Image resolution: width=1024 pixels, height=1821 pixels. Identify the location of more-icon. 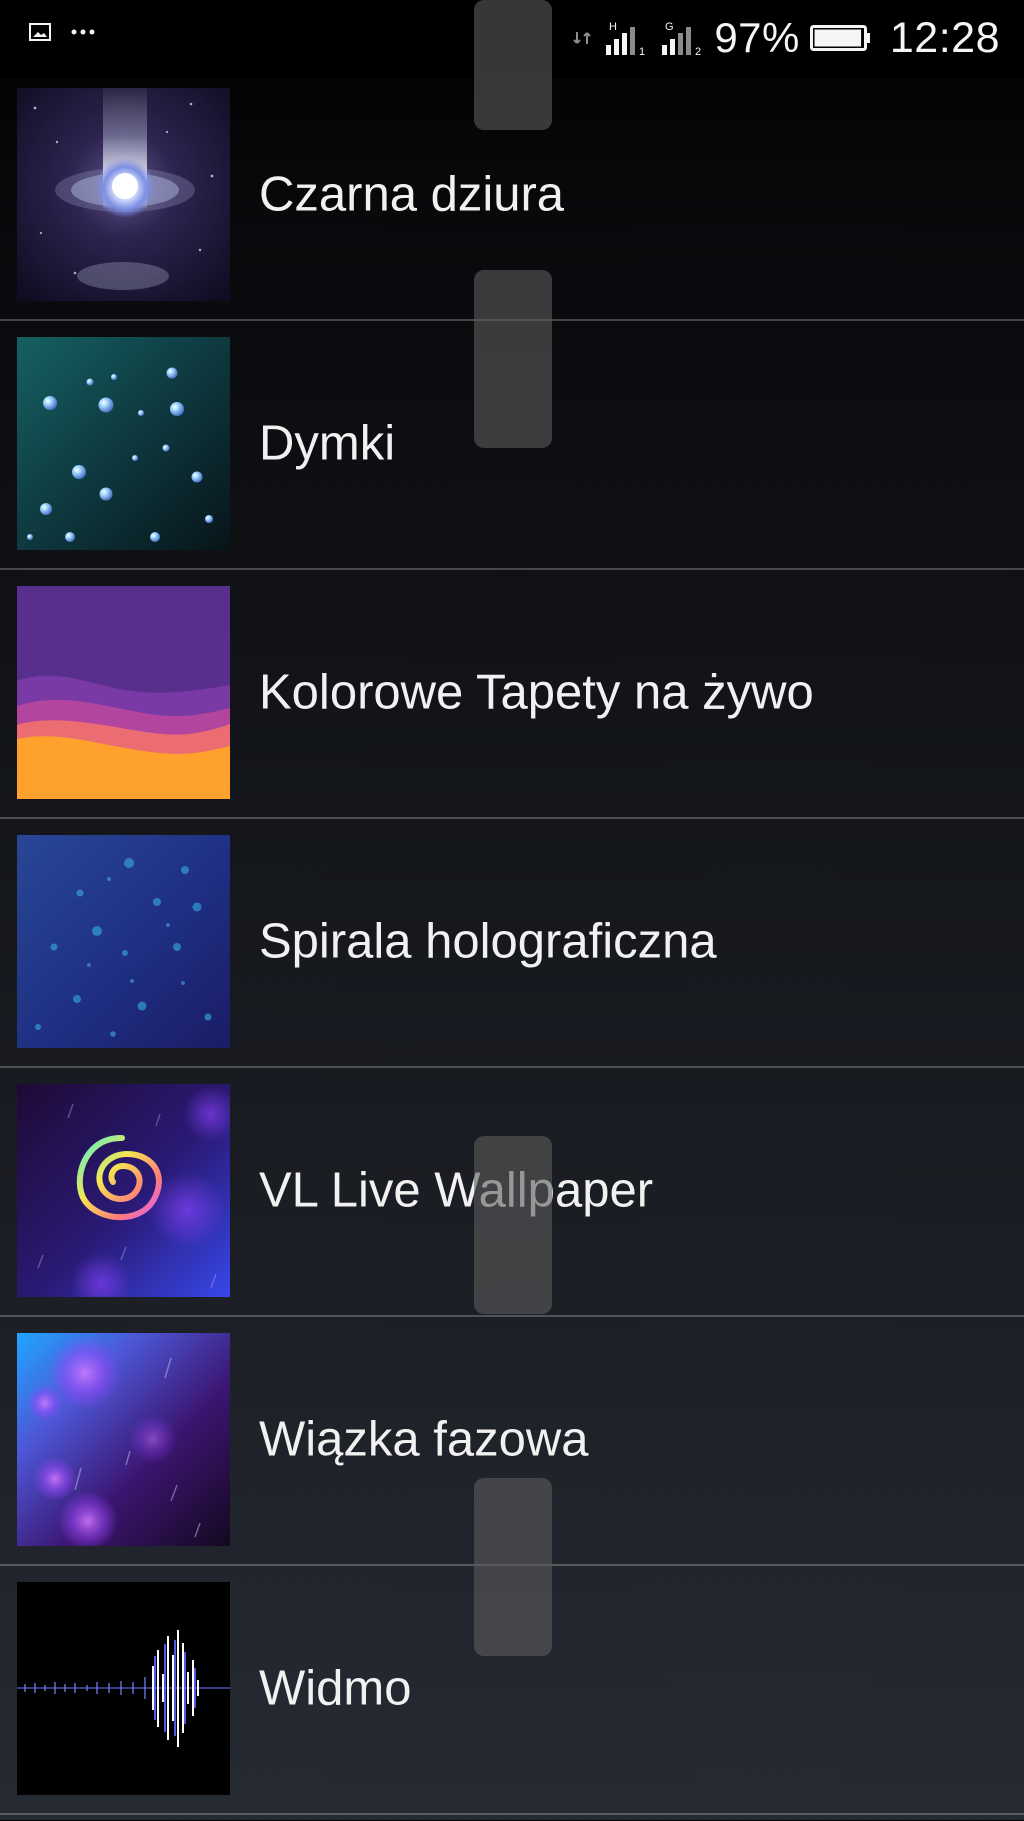
(83, 32).